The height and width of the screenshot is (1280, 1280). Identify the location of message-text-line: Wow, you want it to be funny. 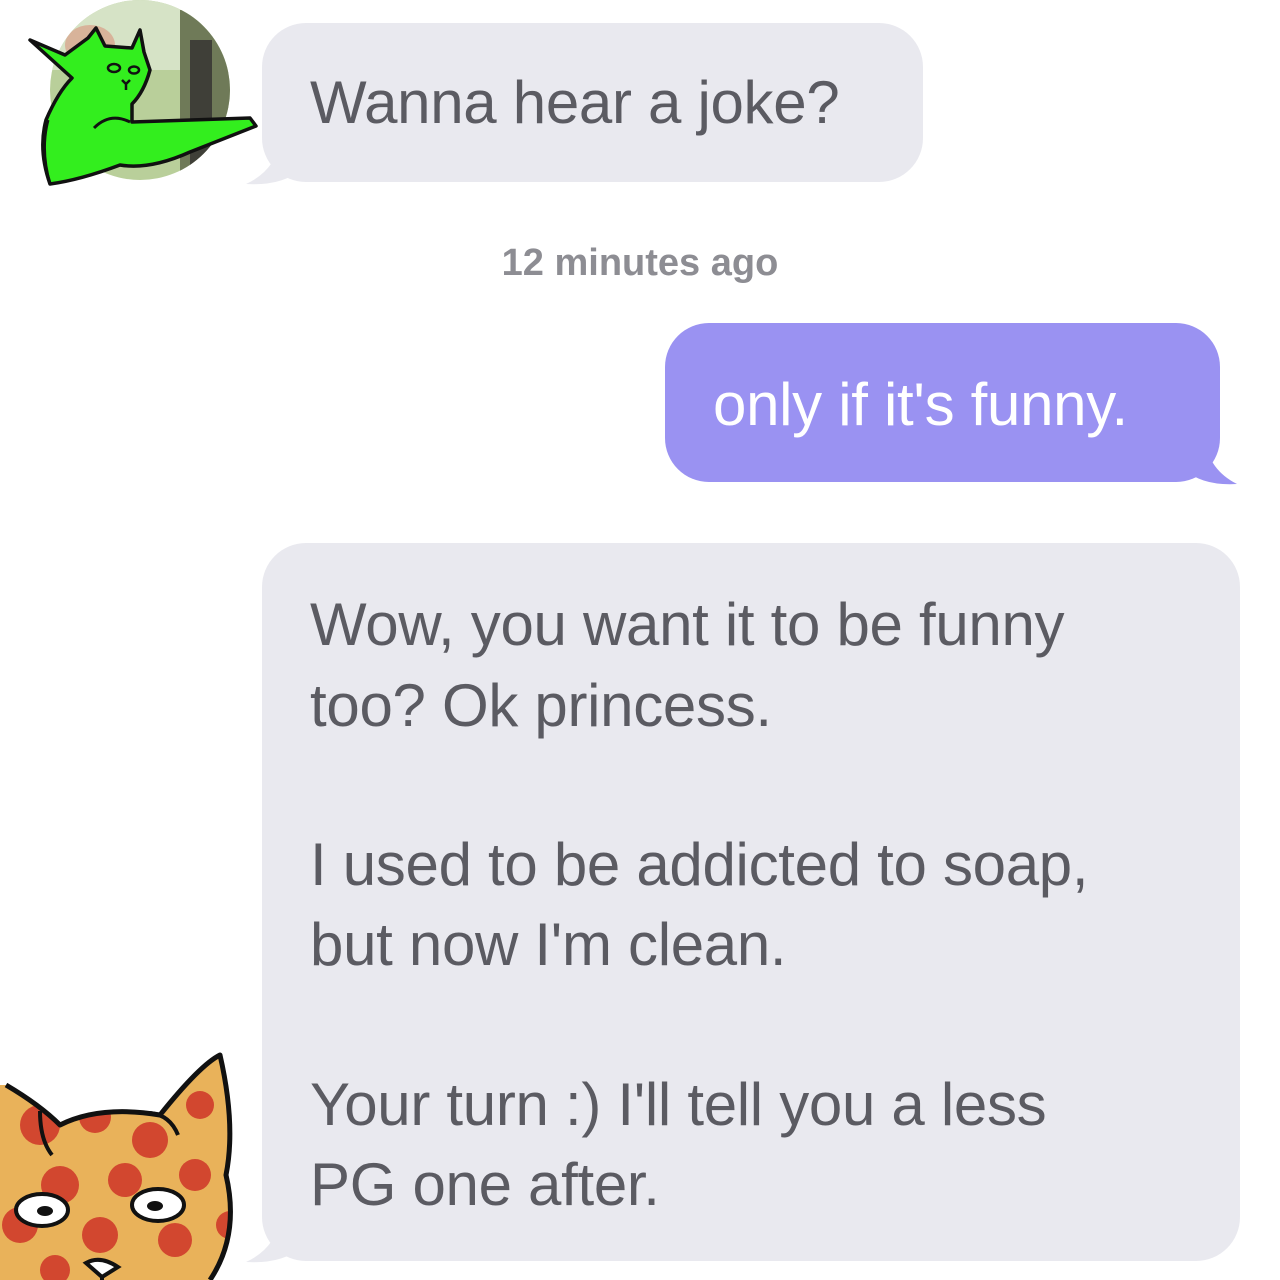
(687, 624).